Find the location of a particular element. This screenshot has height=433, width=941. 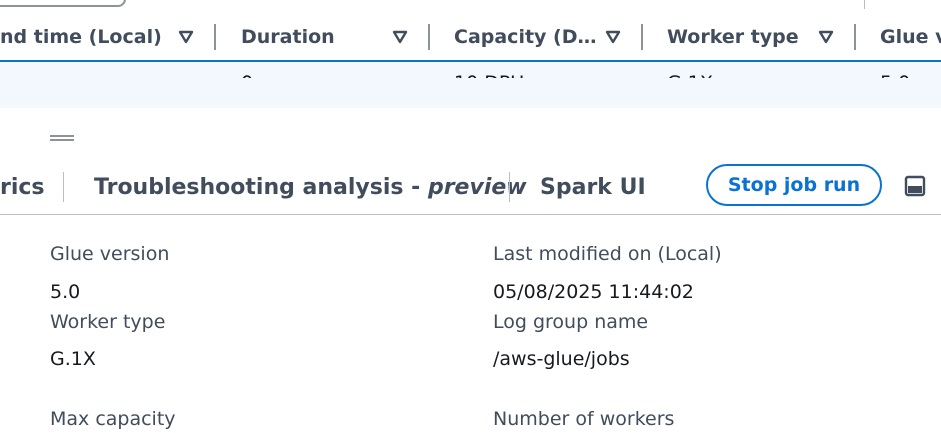

tab-spark-ui: Spark UI is located at coordinates (593, 187).